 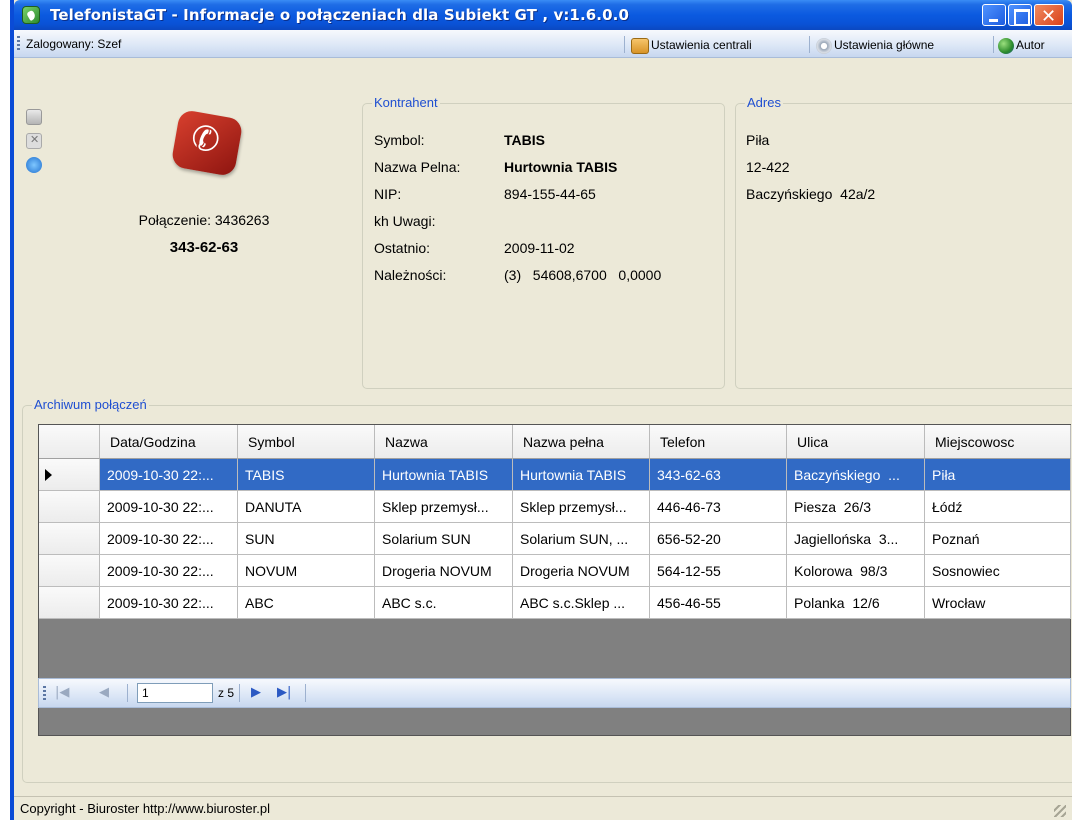 What do you see at coordinates (34, 165) in the screenshot?
I see `refresh-icon` at bounding box center [34, 165].